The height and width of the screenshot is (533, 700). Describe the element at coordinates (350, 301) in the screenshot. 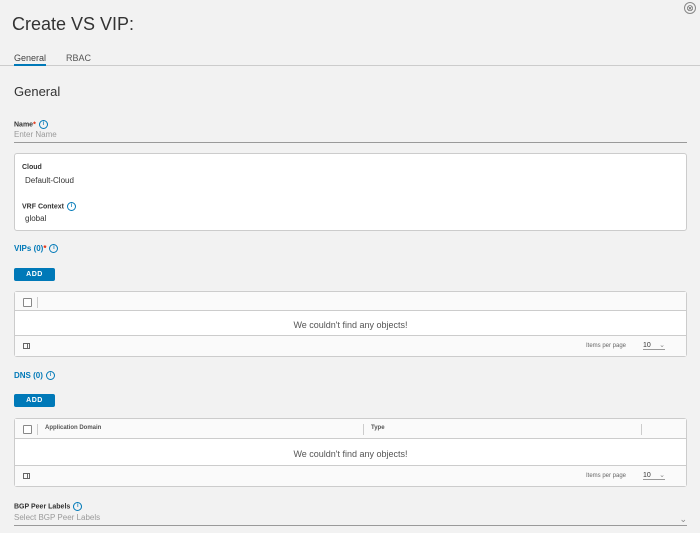

I see `vips-grid-header` at that location.